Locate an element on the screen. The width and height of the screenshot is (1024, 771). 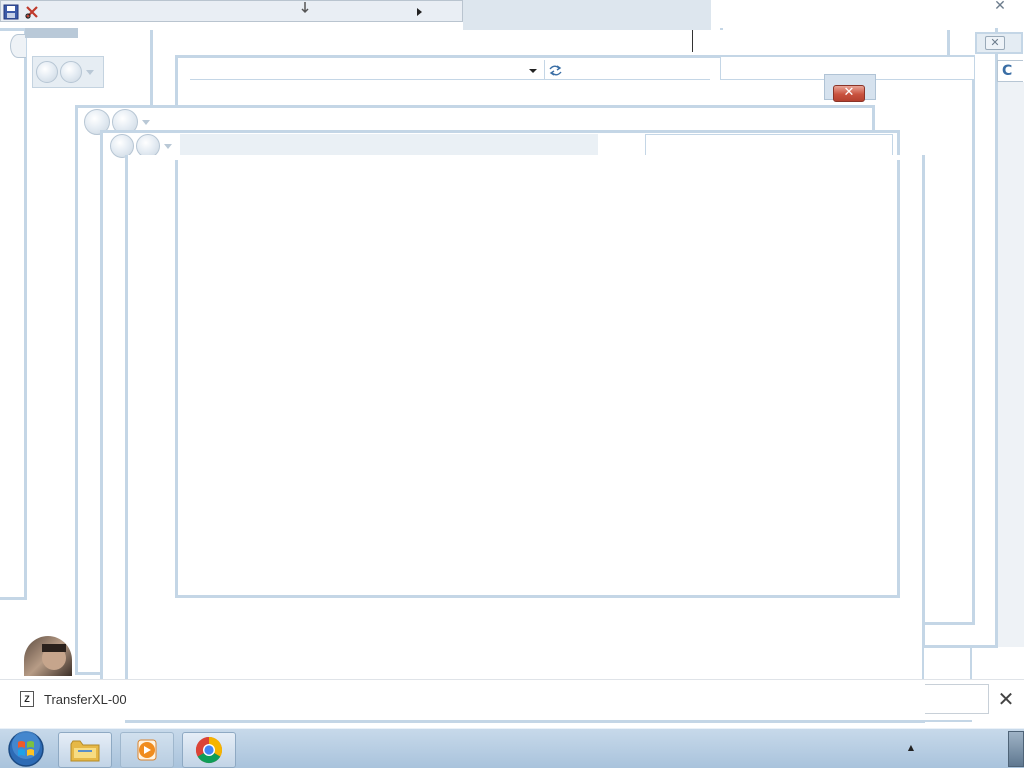
refresh-icon: C is located at coordinates (1010, 71).